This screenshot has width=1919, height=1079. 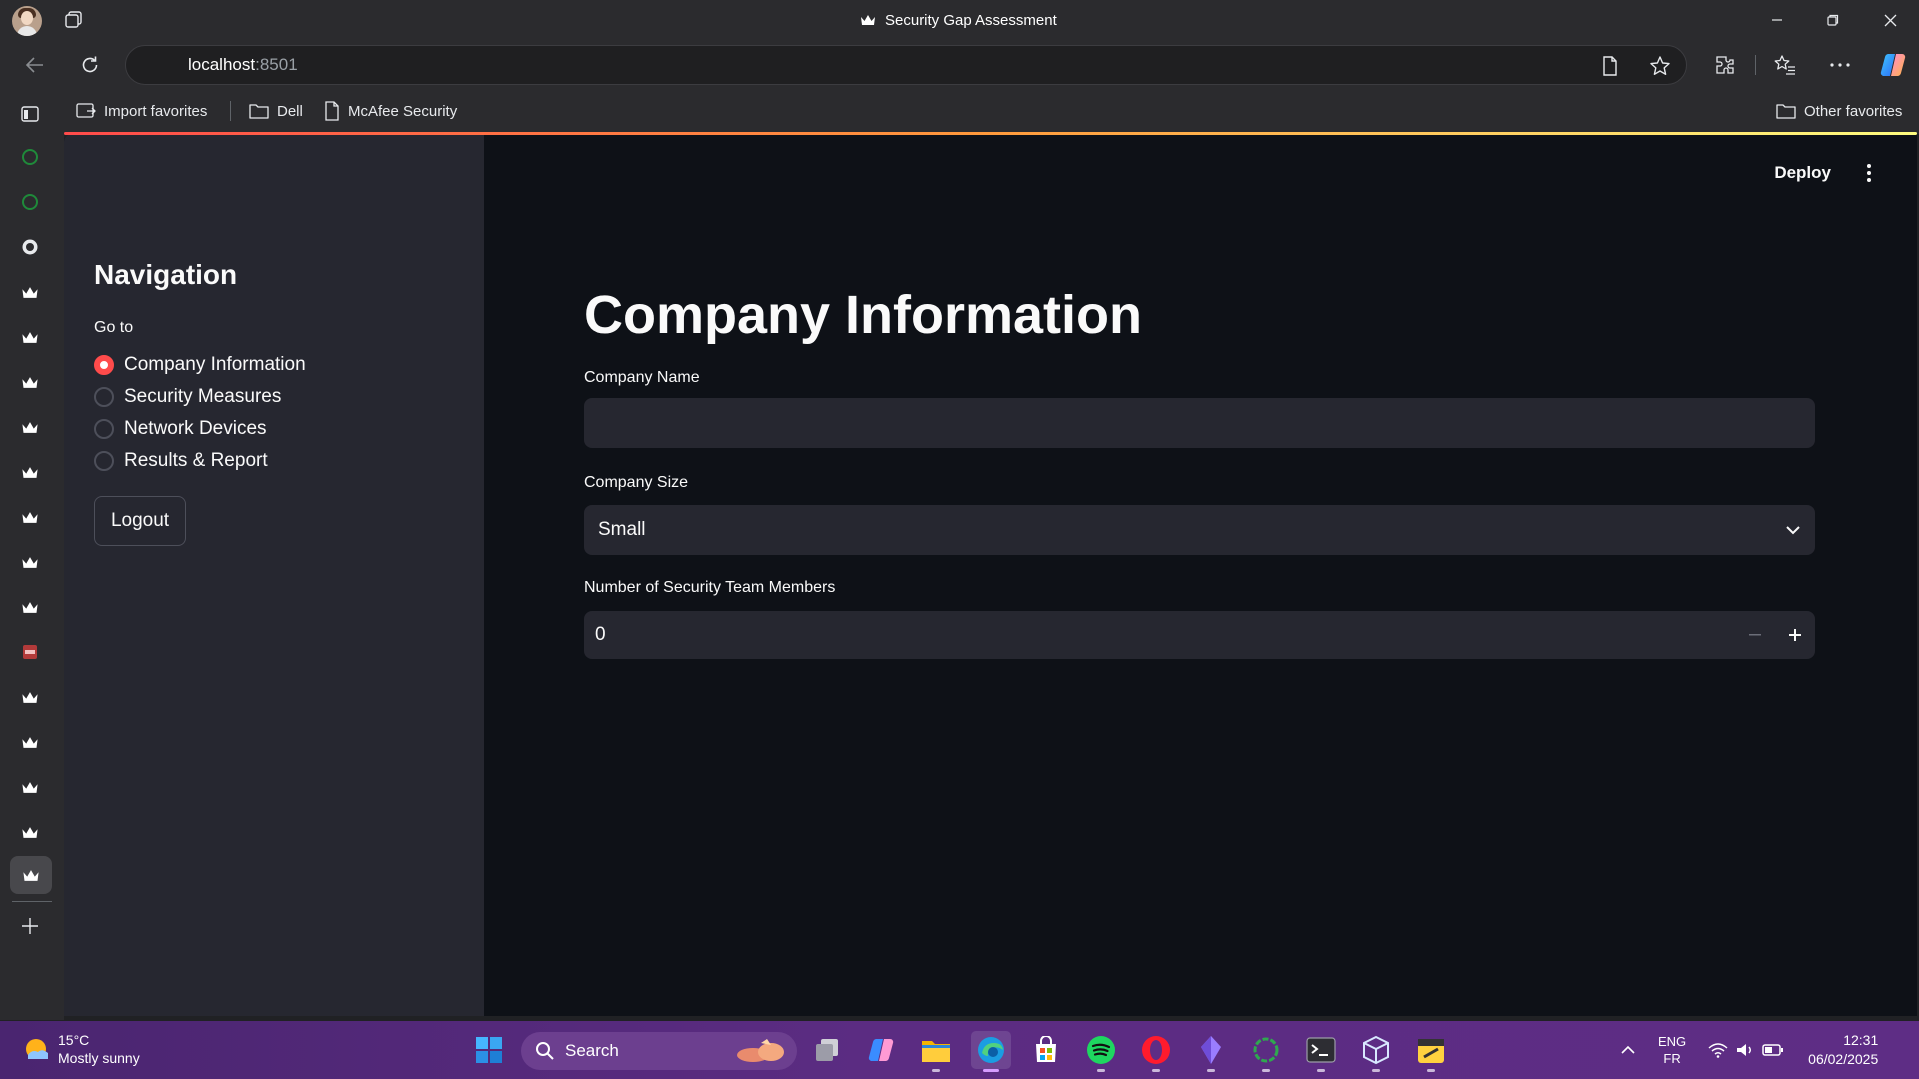 I want to click on url-text: localhost:8501, so click(x=243, y=65).